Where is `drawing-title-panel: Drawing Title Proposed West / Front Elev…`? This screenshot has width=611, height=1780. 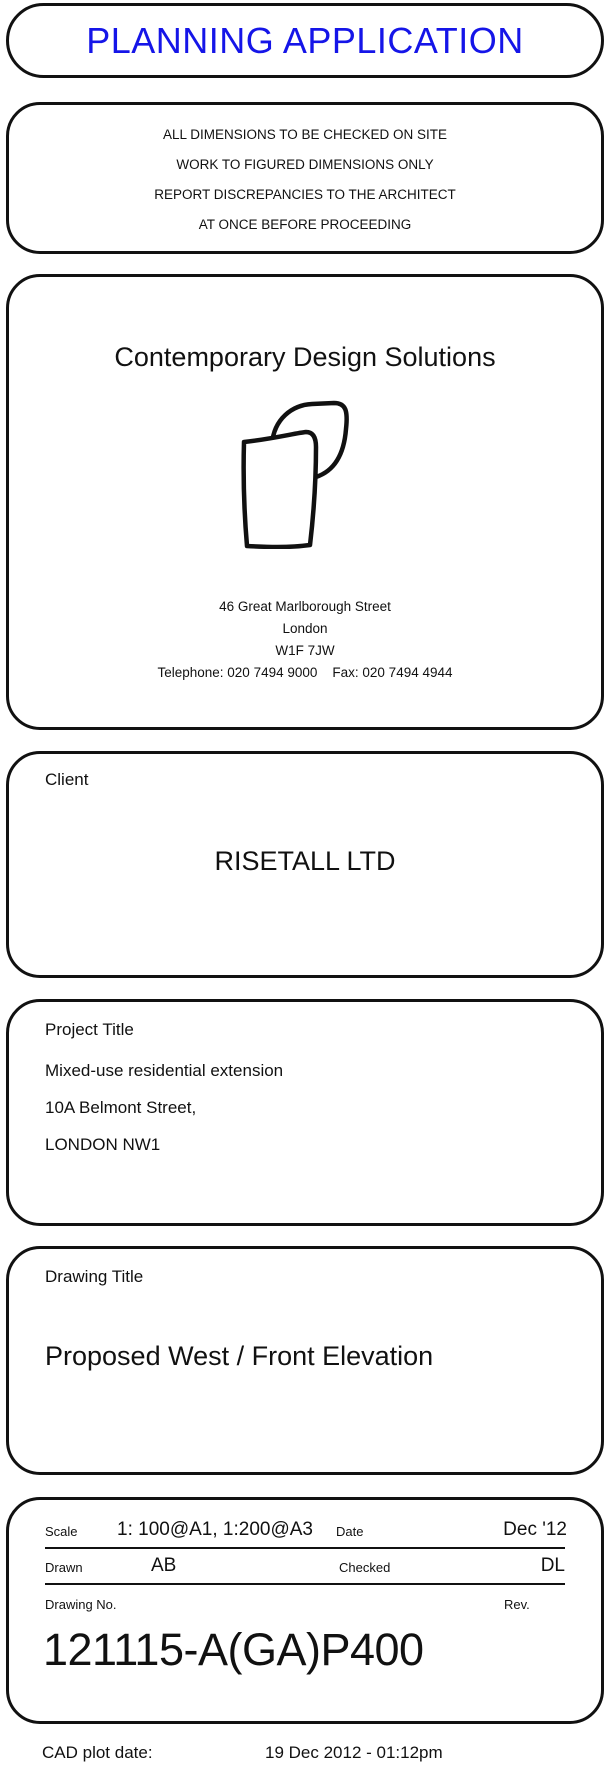
drawing-title-panel: Drawing Title Proposed West / Front Elev… is located at coordinates (305, 1360).